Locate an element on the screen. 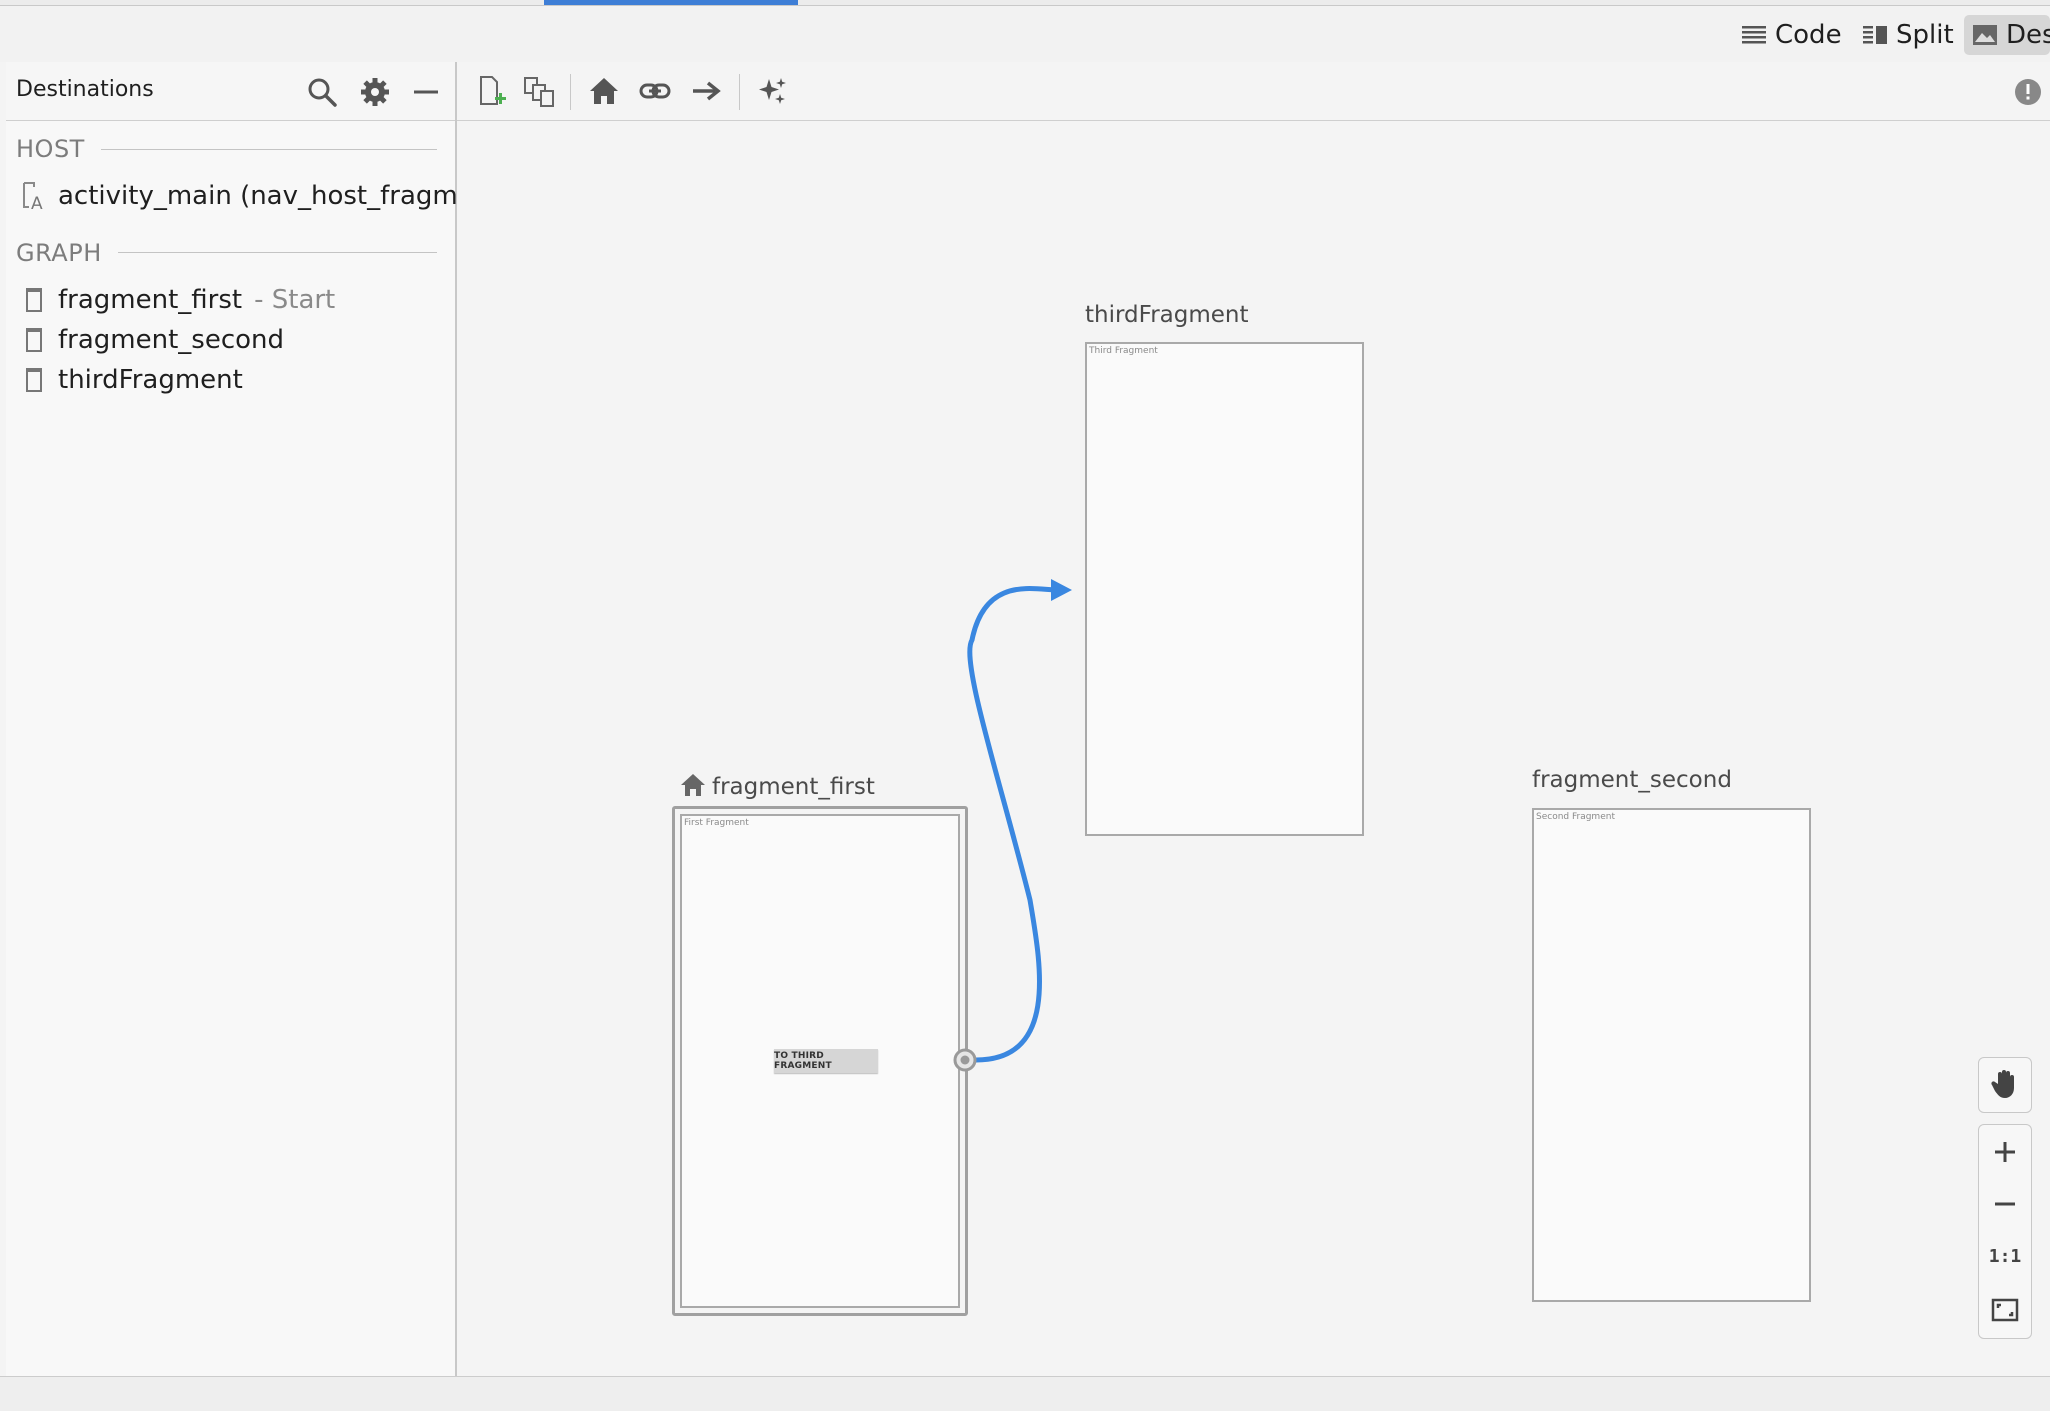 The width and height of the screenshot is (2050, 1411). action-arrowhead is located at coordinates (1061, 590).